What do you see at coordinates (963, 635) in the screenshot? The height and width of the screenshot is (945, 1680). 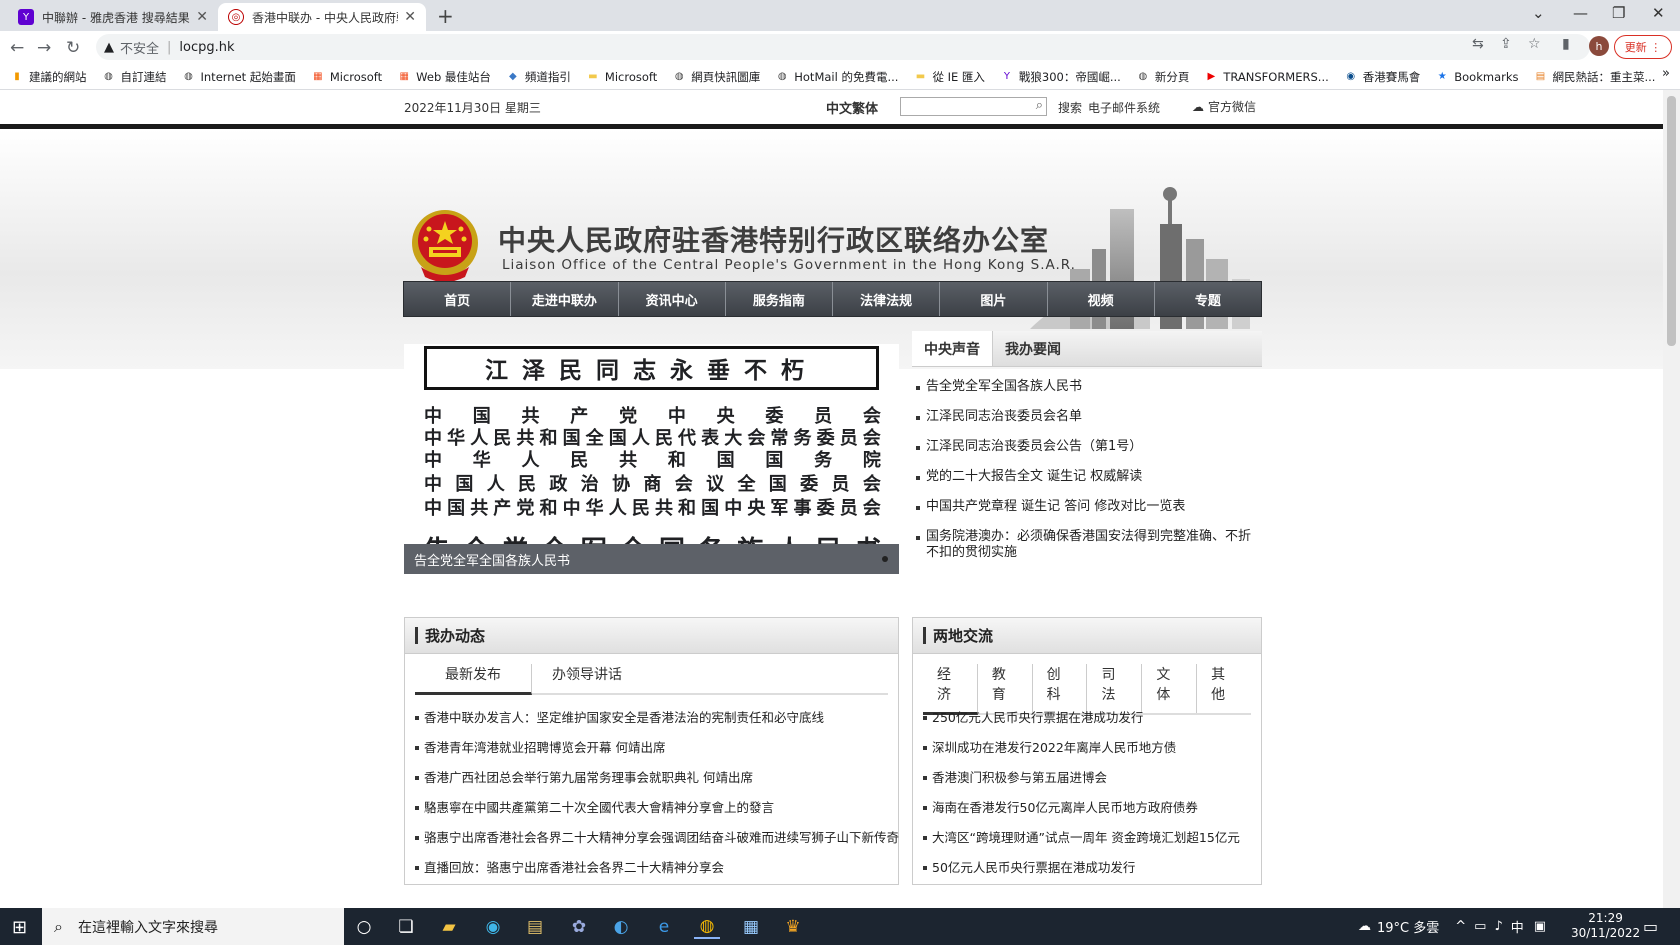 I see `exchange-title: 两地交流` at bounding box center [963, 635].